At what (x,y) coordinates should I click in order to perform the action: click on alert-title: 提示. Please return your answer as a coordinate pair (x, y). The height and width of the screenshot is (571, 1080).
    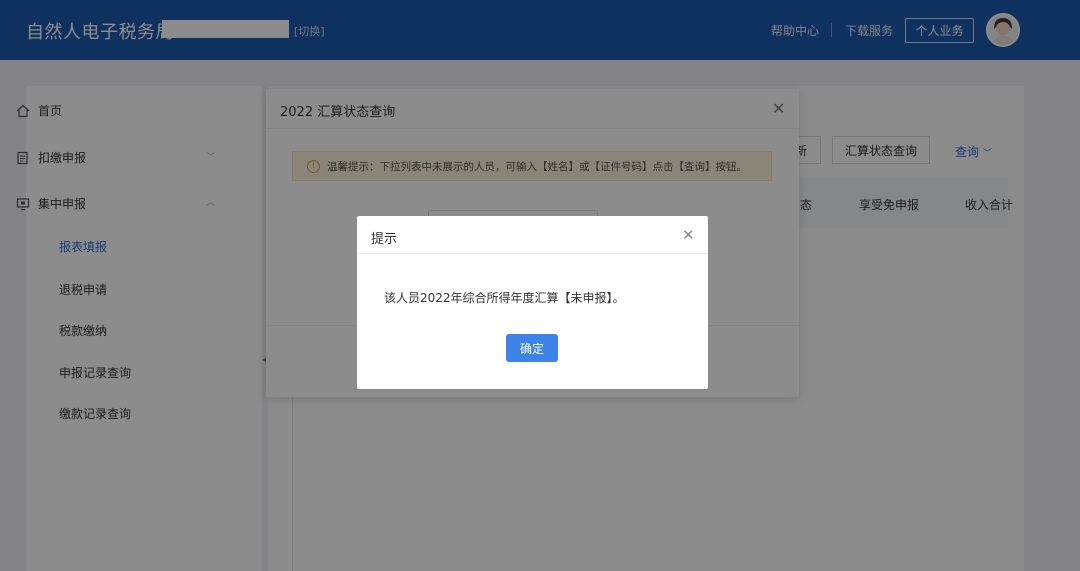
    Looking at the image, I should click on (384, 239).